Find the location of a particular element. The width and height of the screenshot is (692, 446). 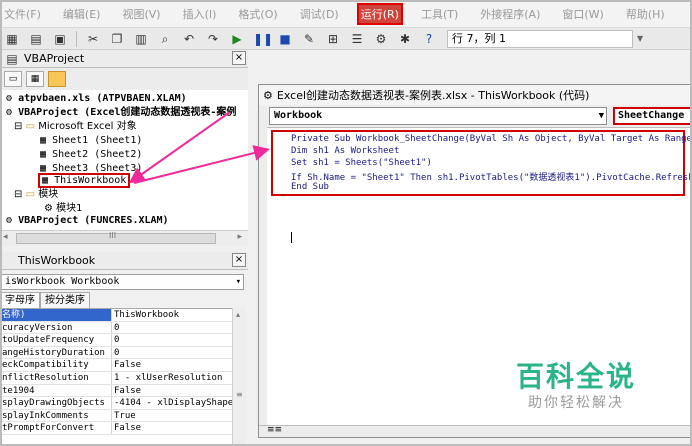

code-line: Dim sh1 As Worksheet is located at coordinates (345, 151).